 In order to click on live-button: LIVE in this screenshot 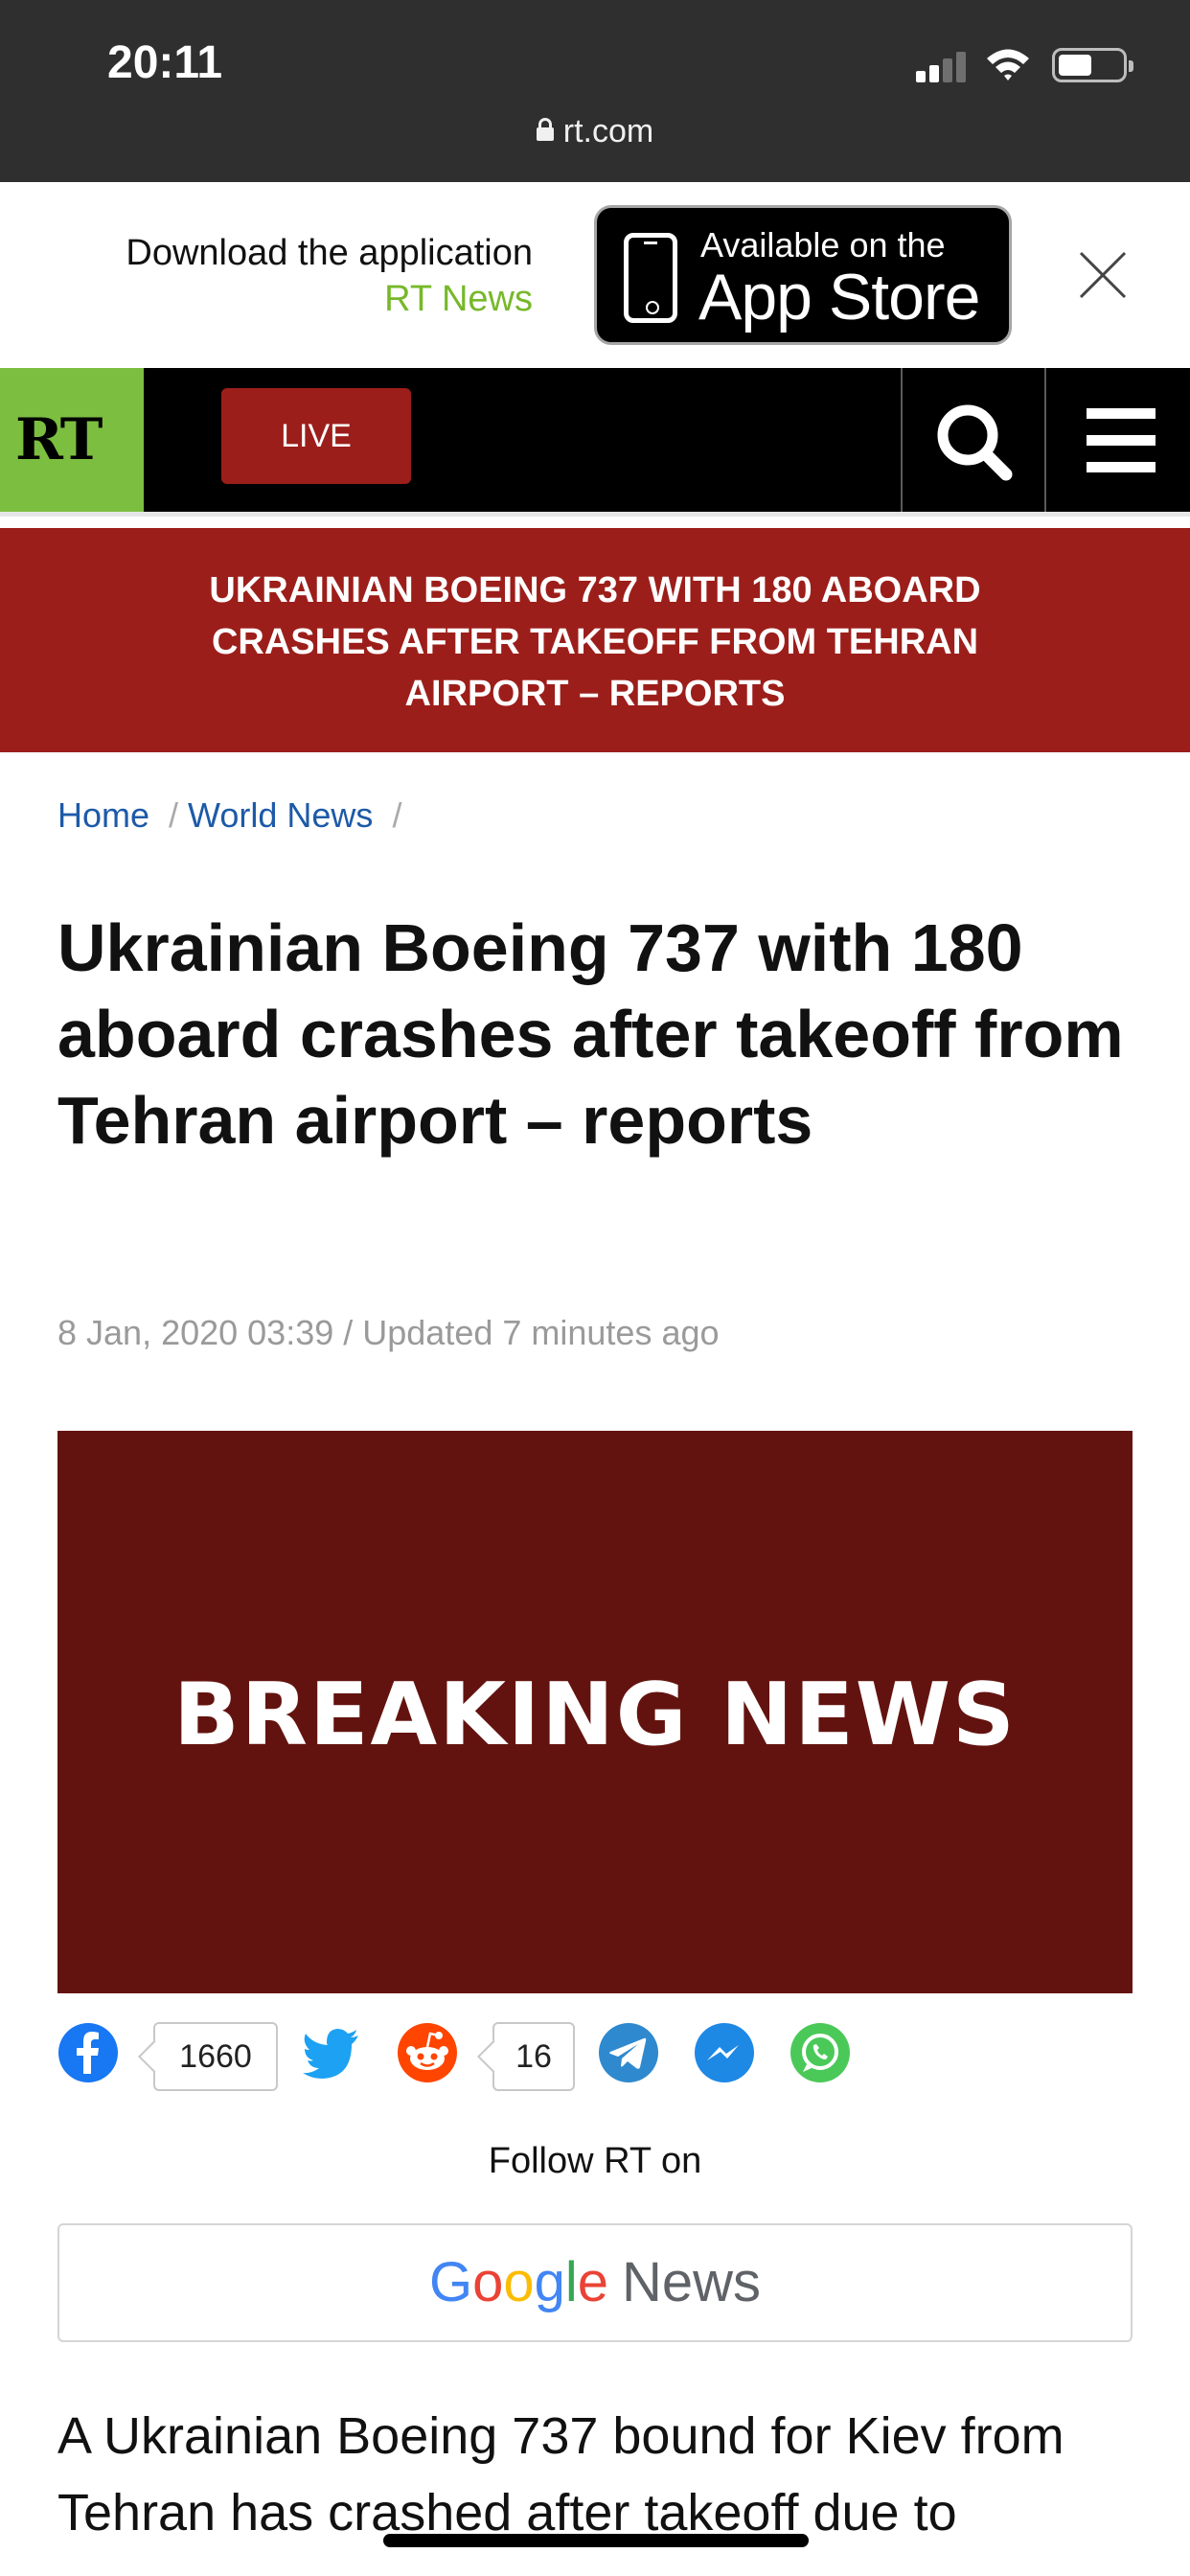, I will do `click(316, 436)`.